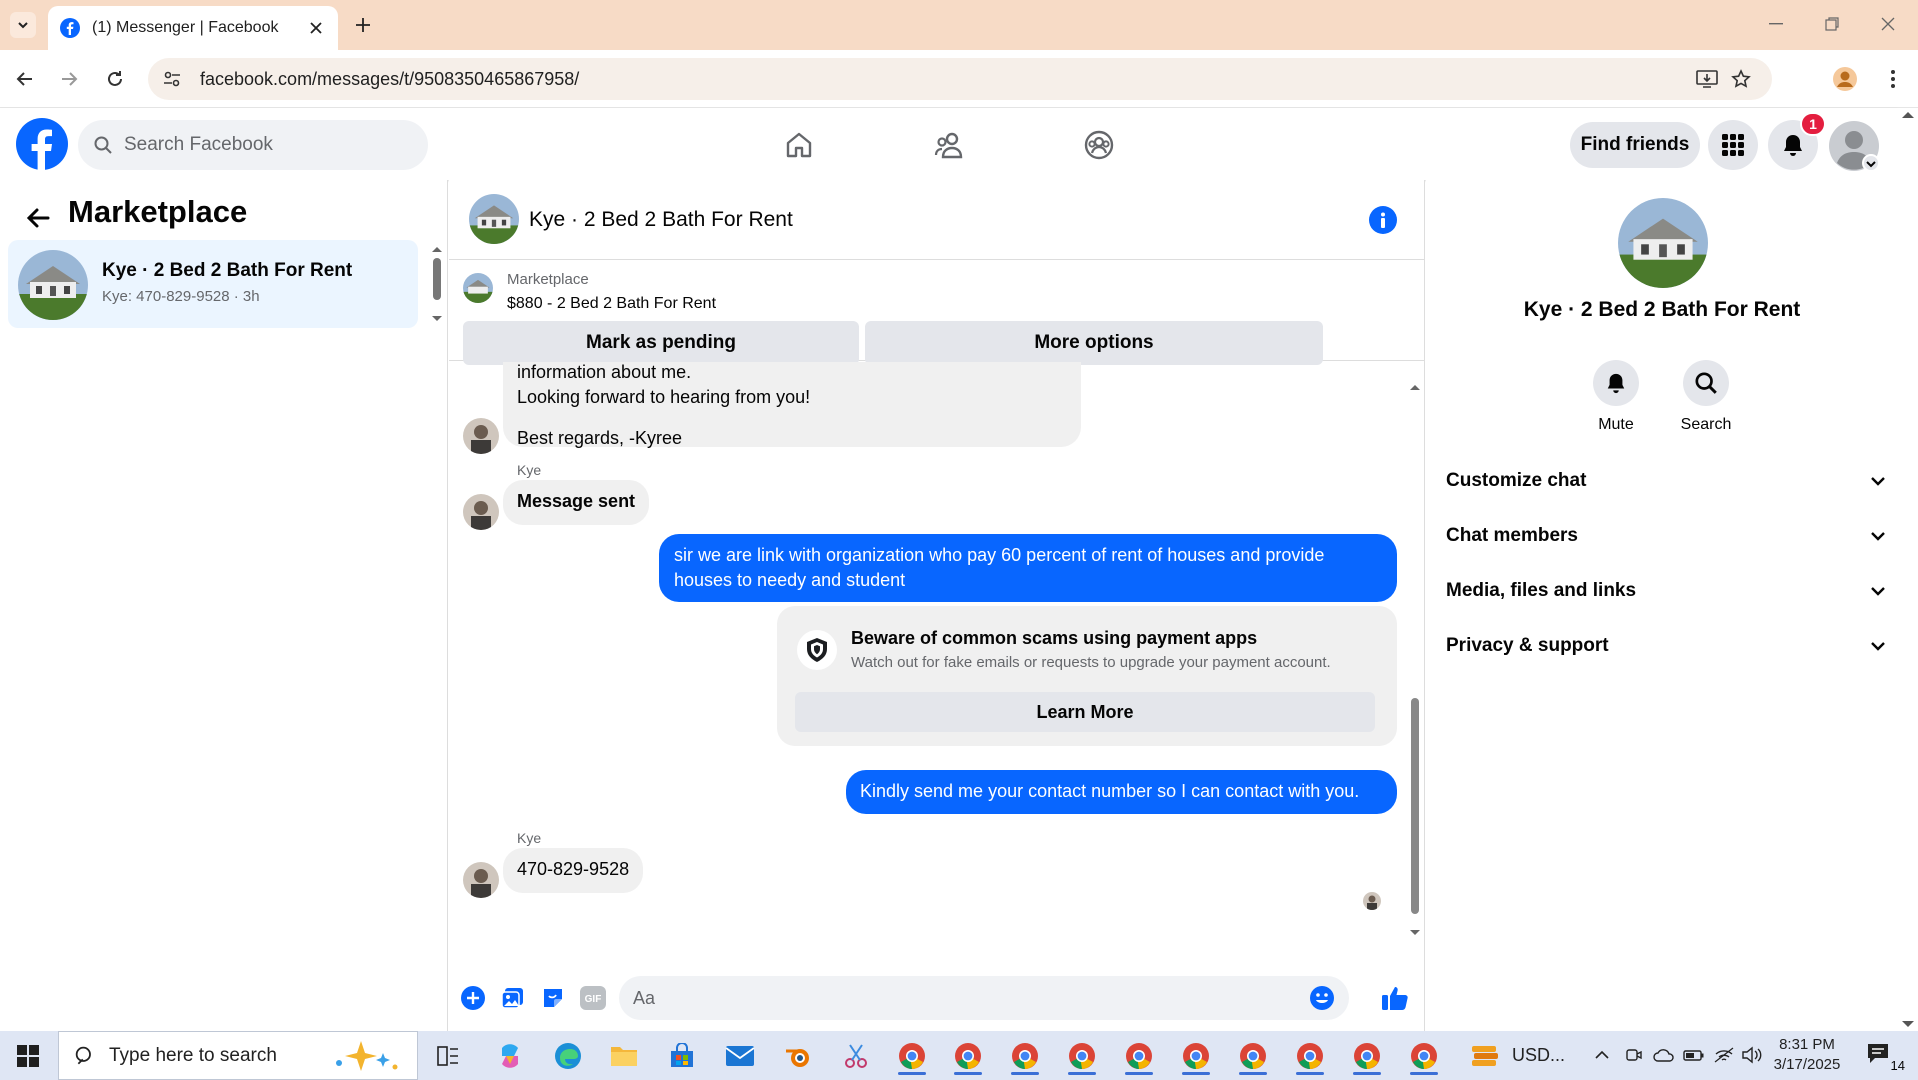  I want to click on listing-thumbnail, so click(478, 288).